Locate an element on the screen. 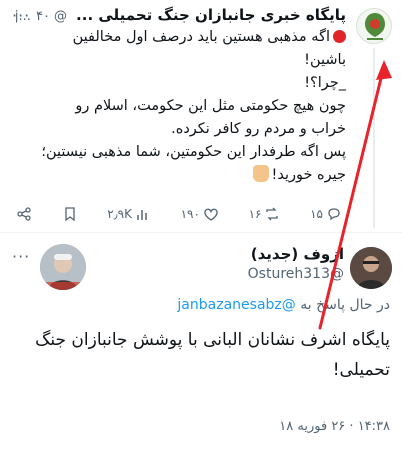 This screenshot has height=450, width=402. main-tweet-header: ازوف (جدید) @Ostureh313 is located at coordinates (296, 263).